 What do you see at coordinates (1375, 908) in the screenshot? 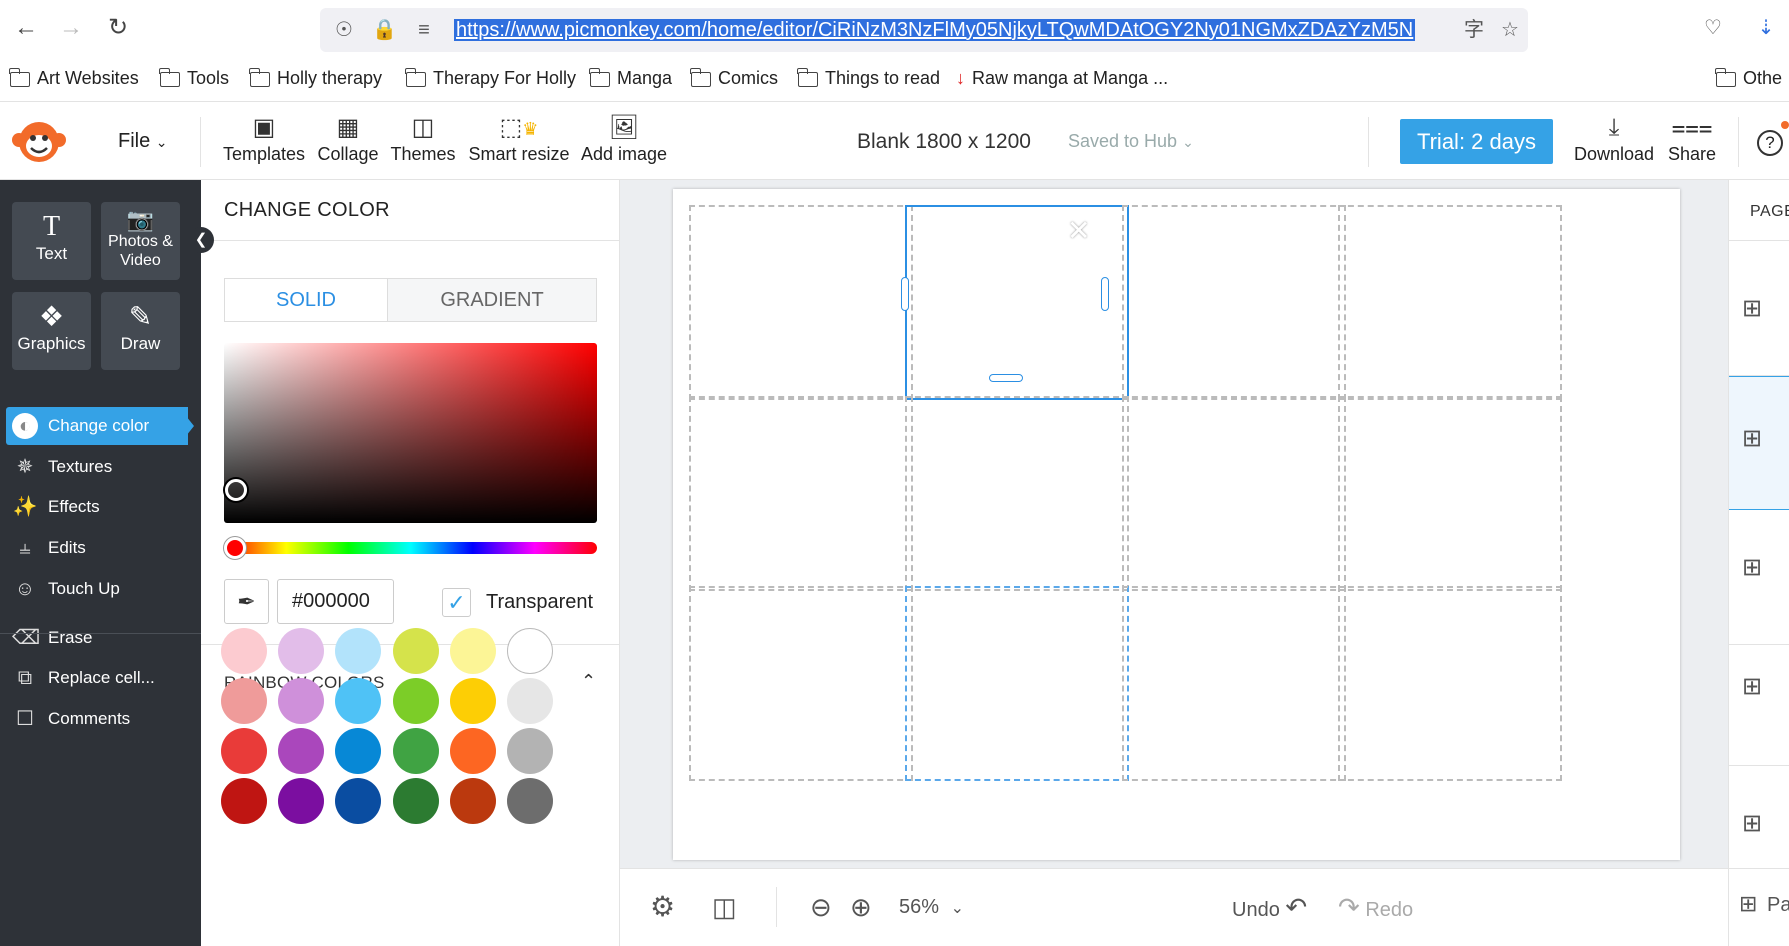
I see `redo-button: ↷ Redo` at bounding box center [1375, 908].